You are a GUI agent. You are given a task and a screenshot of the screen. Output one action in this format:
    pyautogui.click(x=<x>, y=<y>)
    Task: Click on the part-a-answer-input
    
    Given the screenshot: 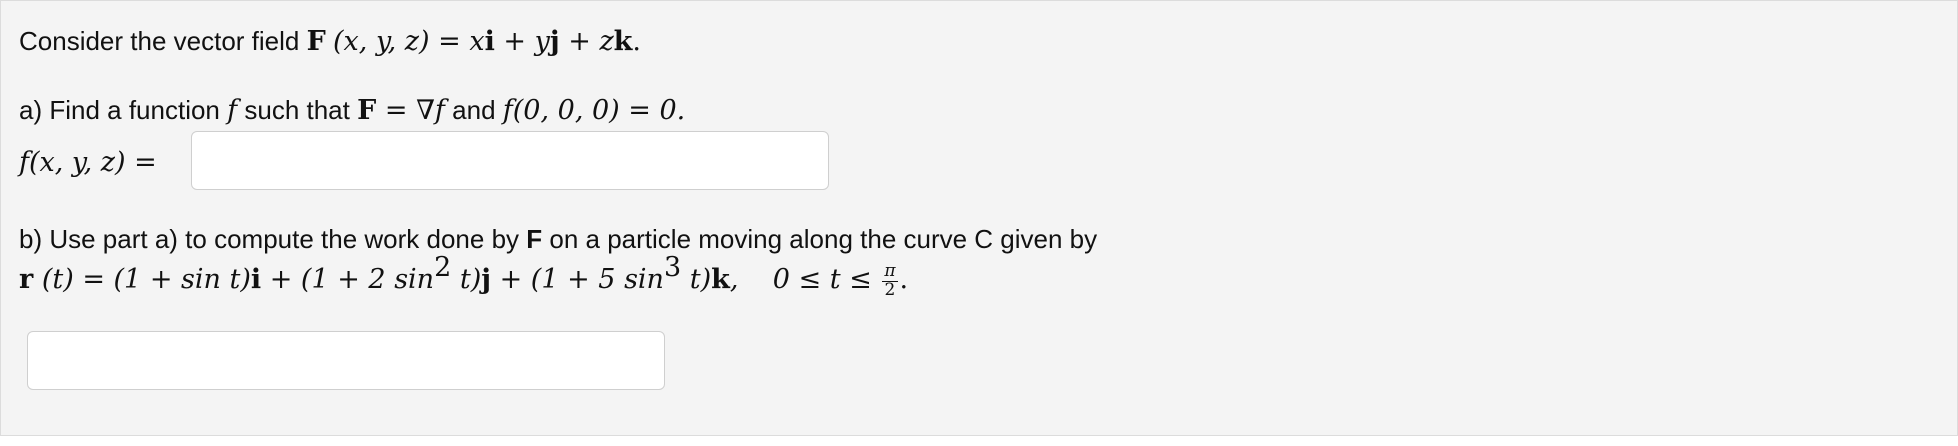 What is the action you would take?
    pyautogui.click(x=510, y=160)
    